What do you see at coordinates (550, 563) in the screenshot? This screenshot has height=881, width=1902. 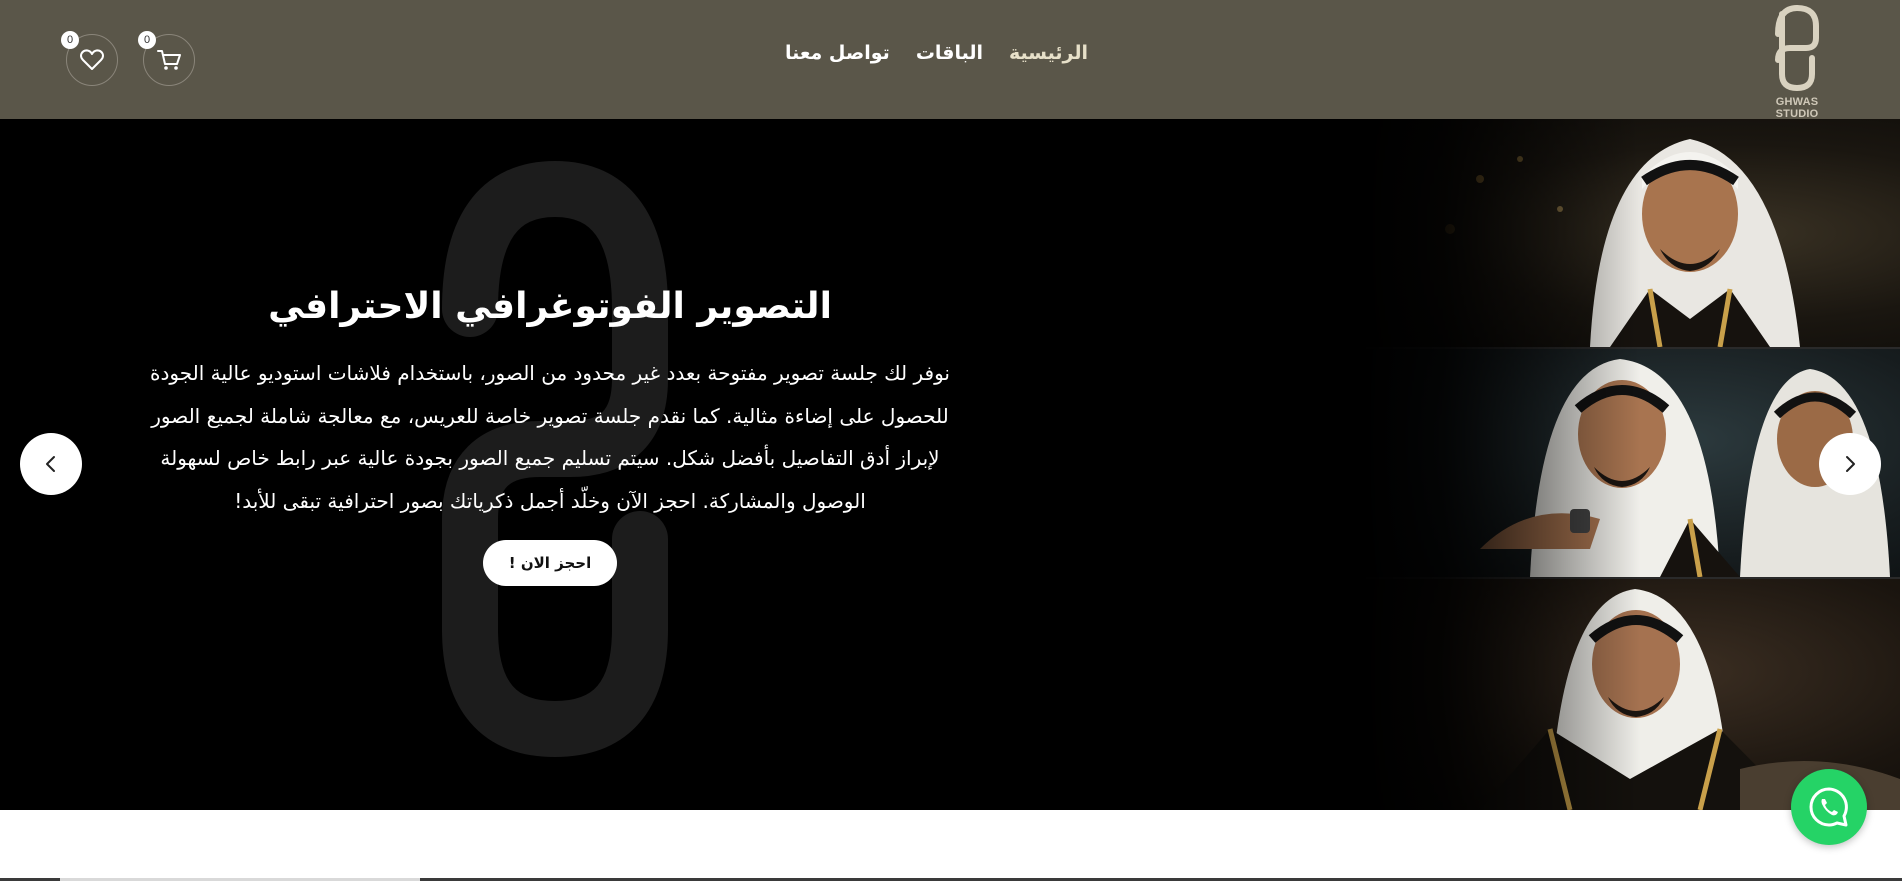 I see `book-now-button: احجز الان !` at bounding box center [550, 563].